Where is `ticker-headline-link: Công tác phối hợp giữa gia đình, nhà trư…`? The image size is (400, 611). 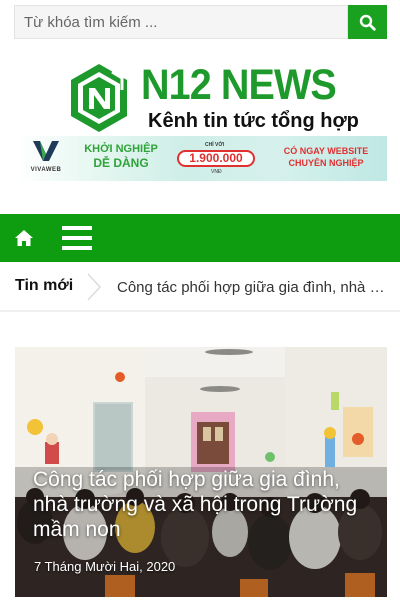 ticker-headline-link: Công tác phối hợp giữa gia đình, nhà trư… is located at coordinates (252, 287).